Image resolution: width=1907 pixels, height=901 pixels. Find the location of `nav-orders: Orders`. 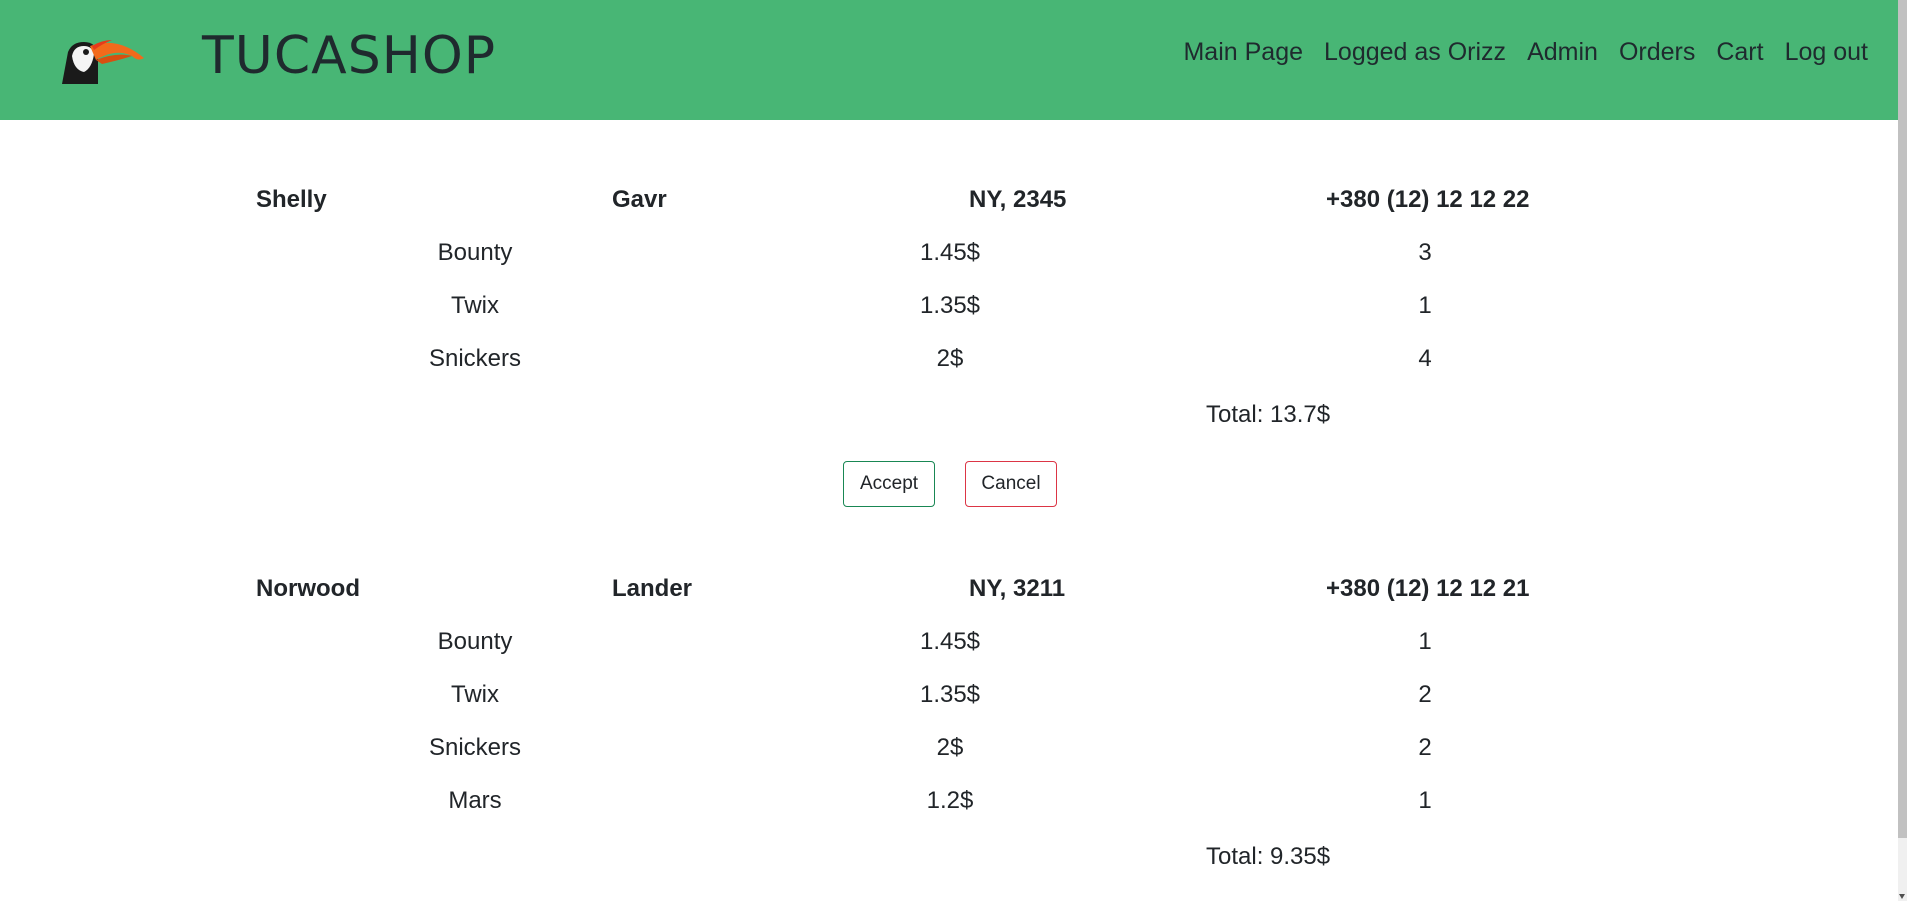

nav-orders: Orders is located at coordinates (1657, 52).